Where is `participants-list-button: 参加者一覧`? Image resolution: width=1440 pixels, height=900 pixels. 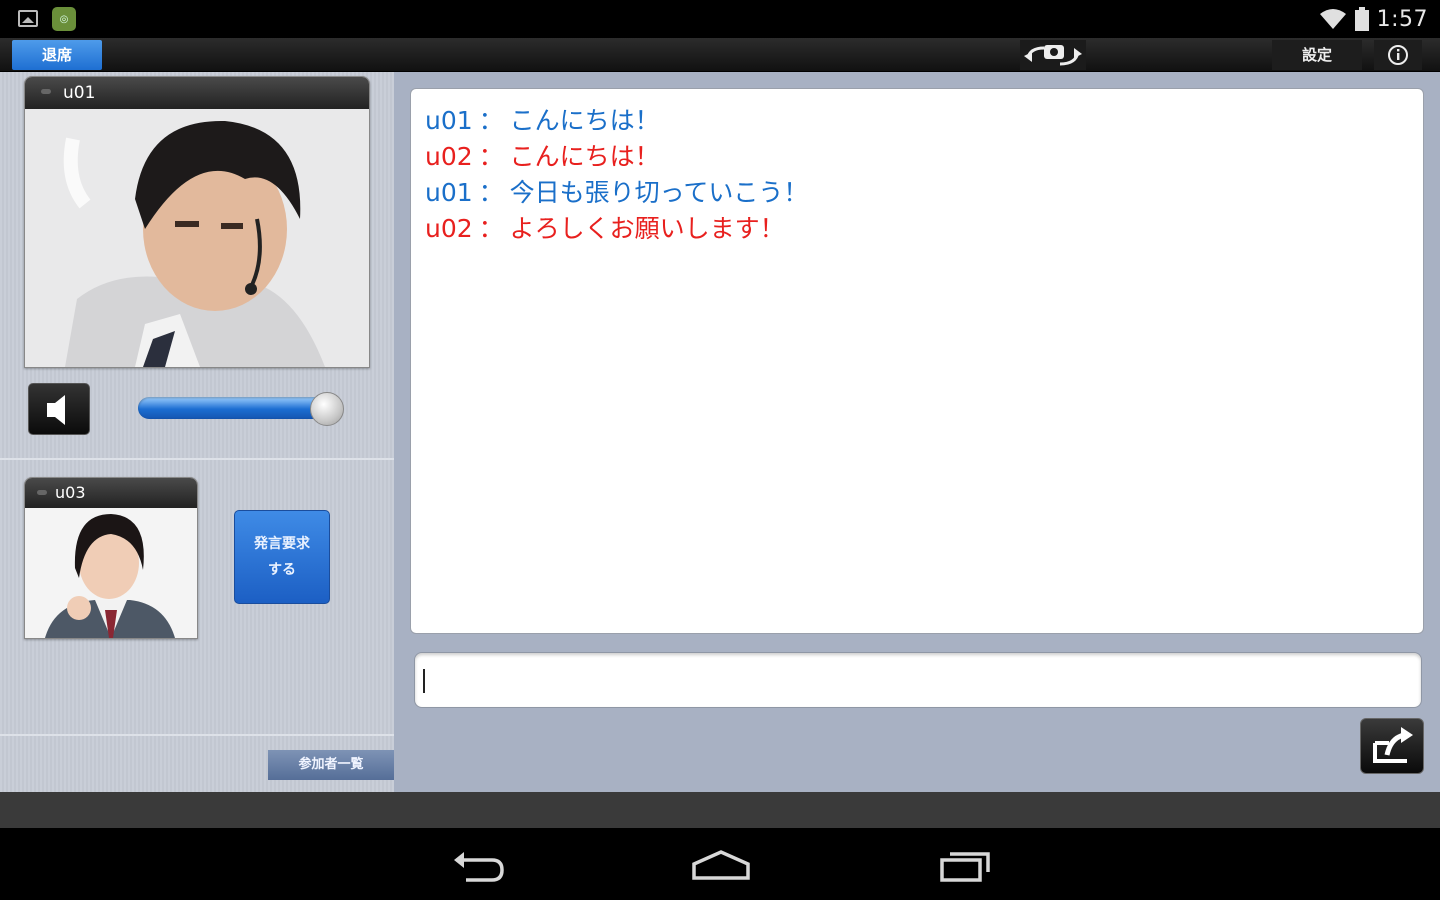 participants-list-button: 参加者一覧 is located at coordinates (331, 765).